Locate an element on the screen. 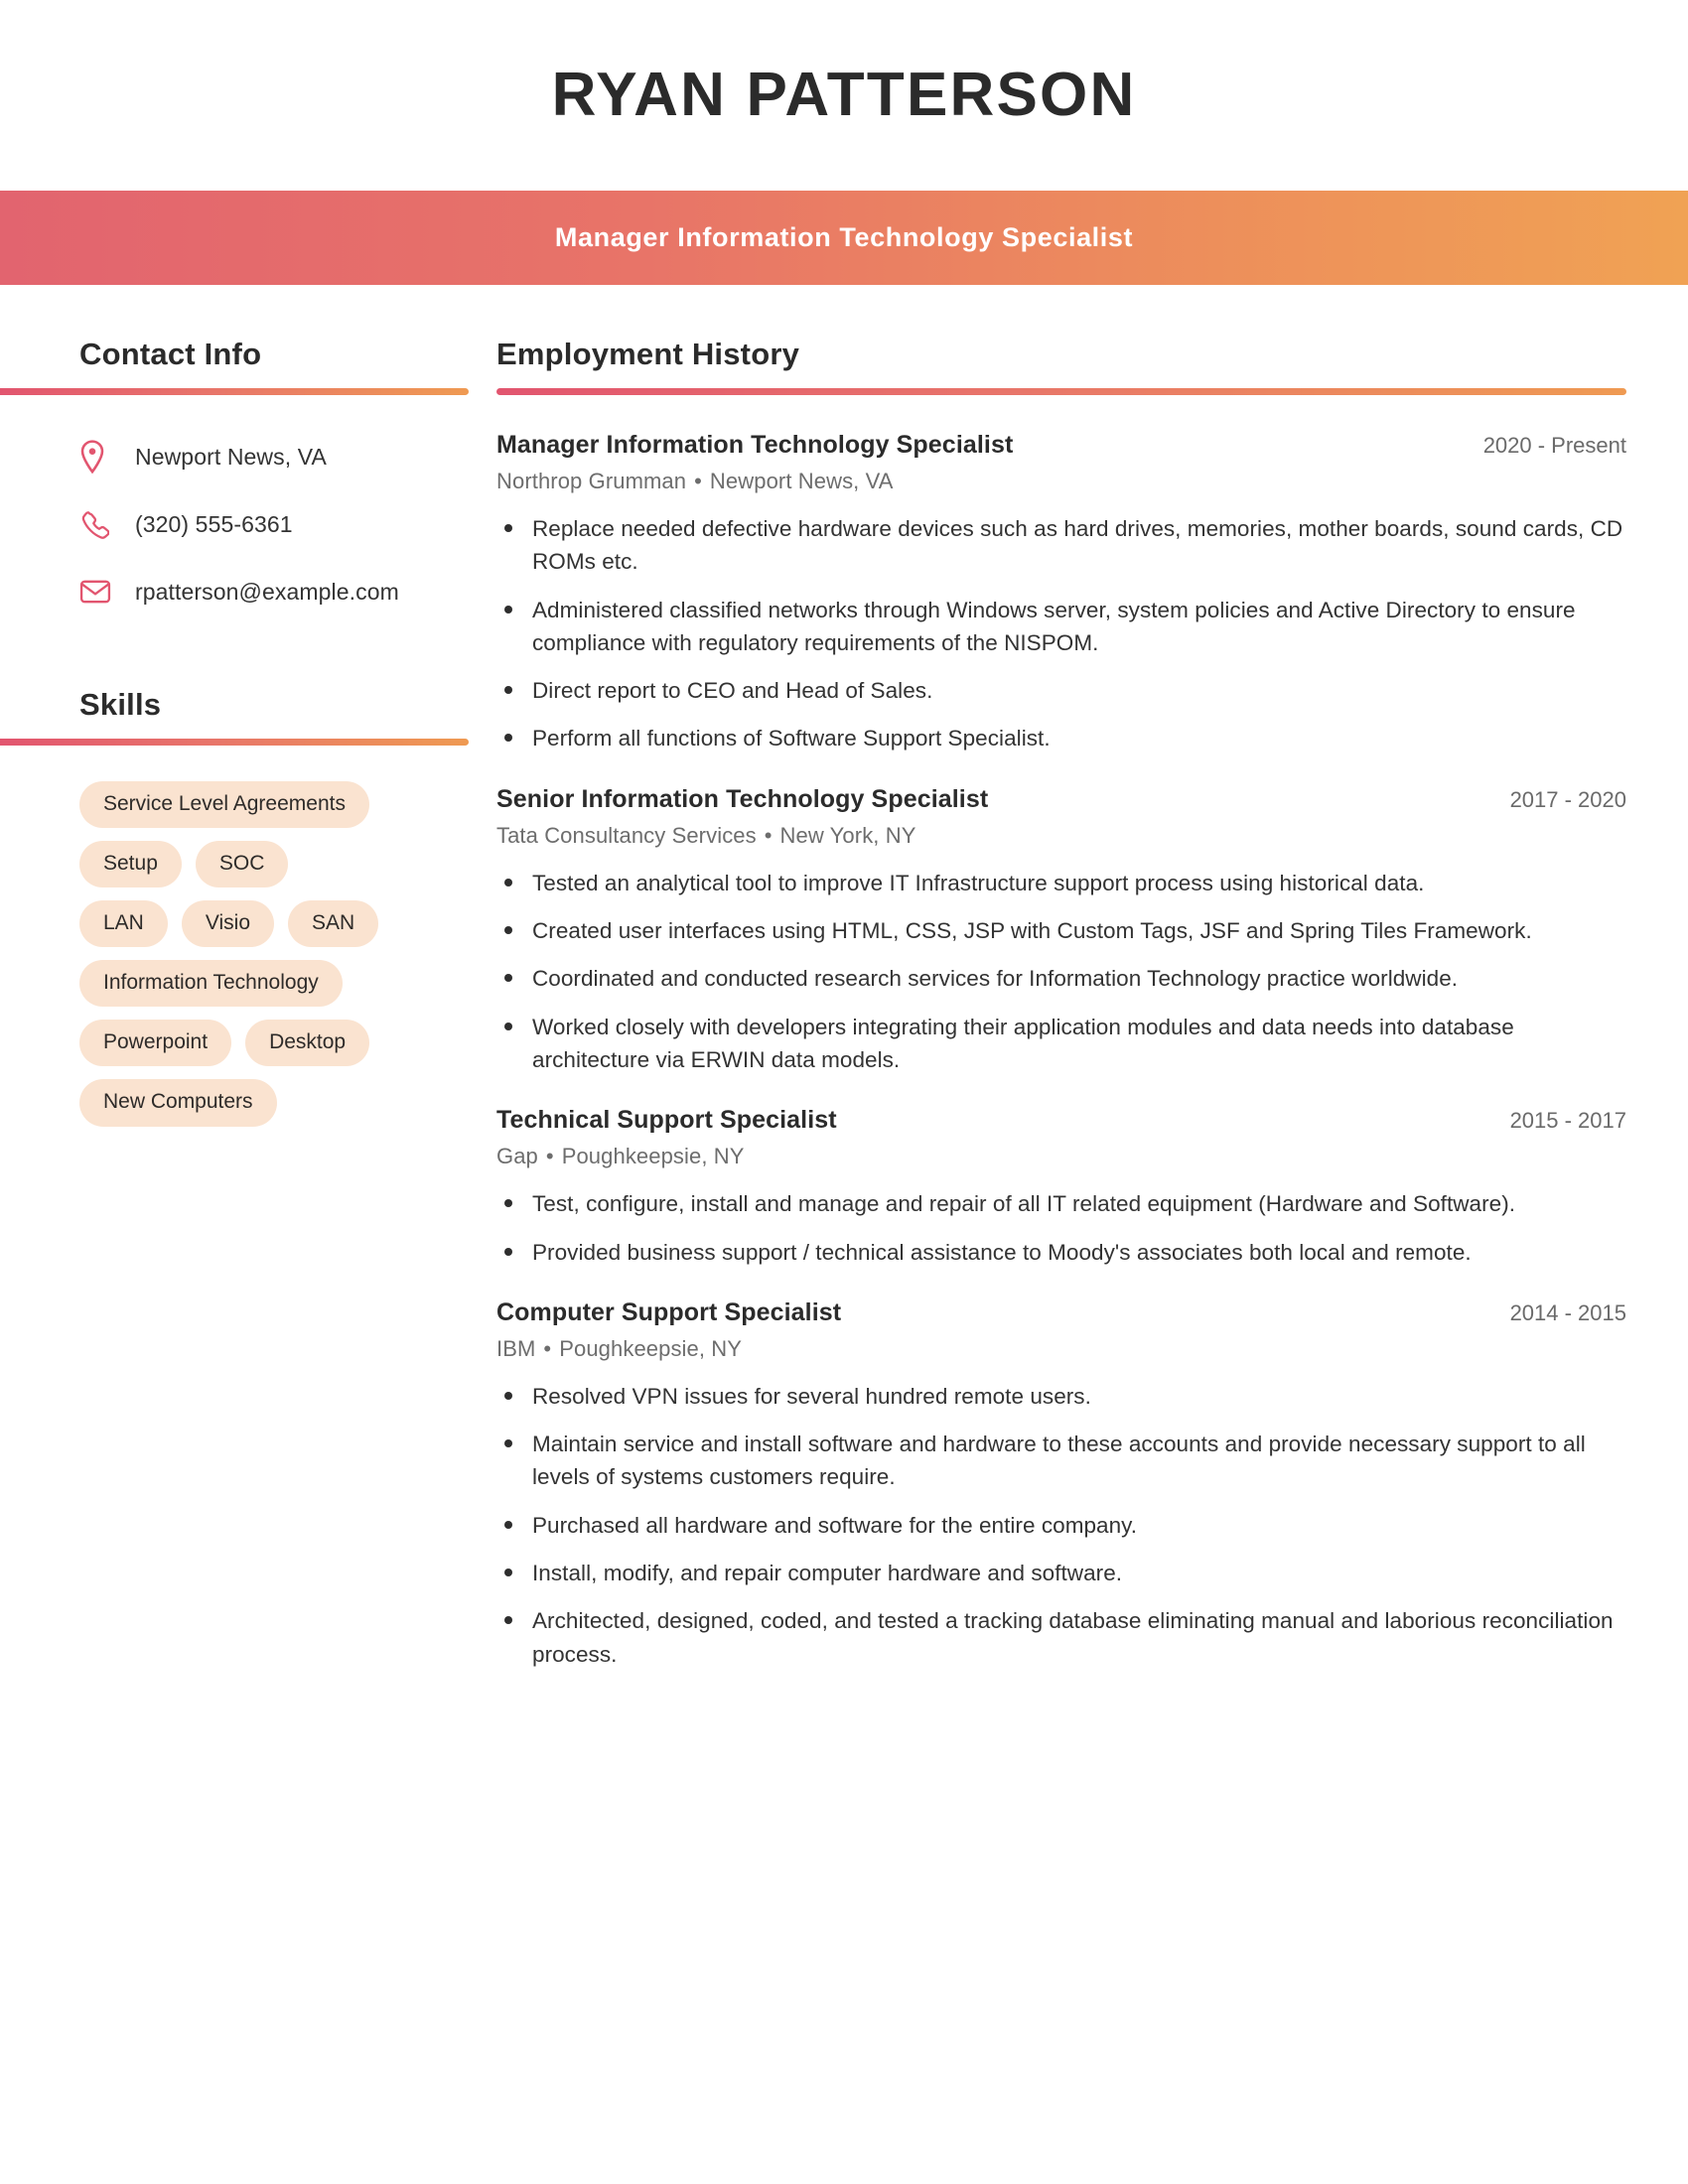 This screenshot has width=1688, height=2184. contact-phone-value: (320) 555-6361 is located at coordinates (214, 523).